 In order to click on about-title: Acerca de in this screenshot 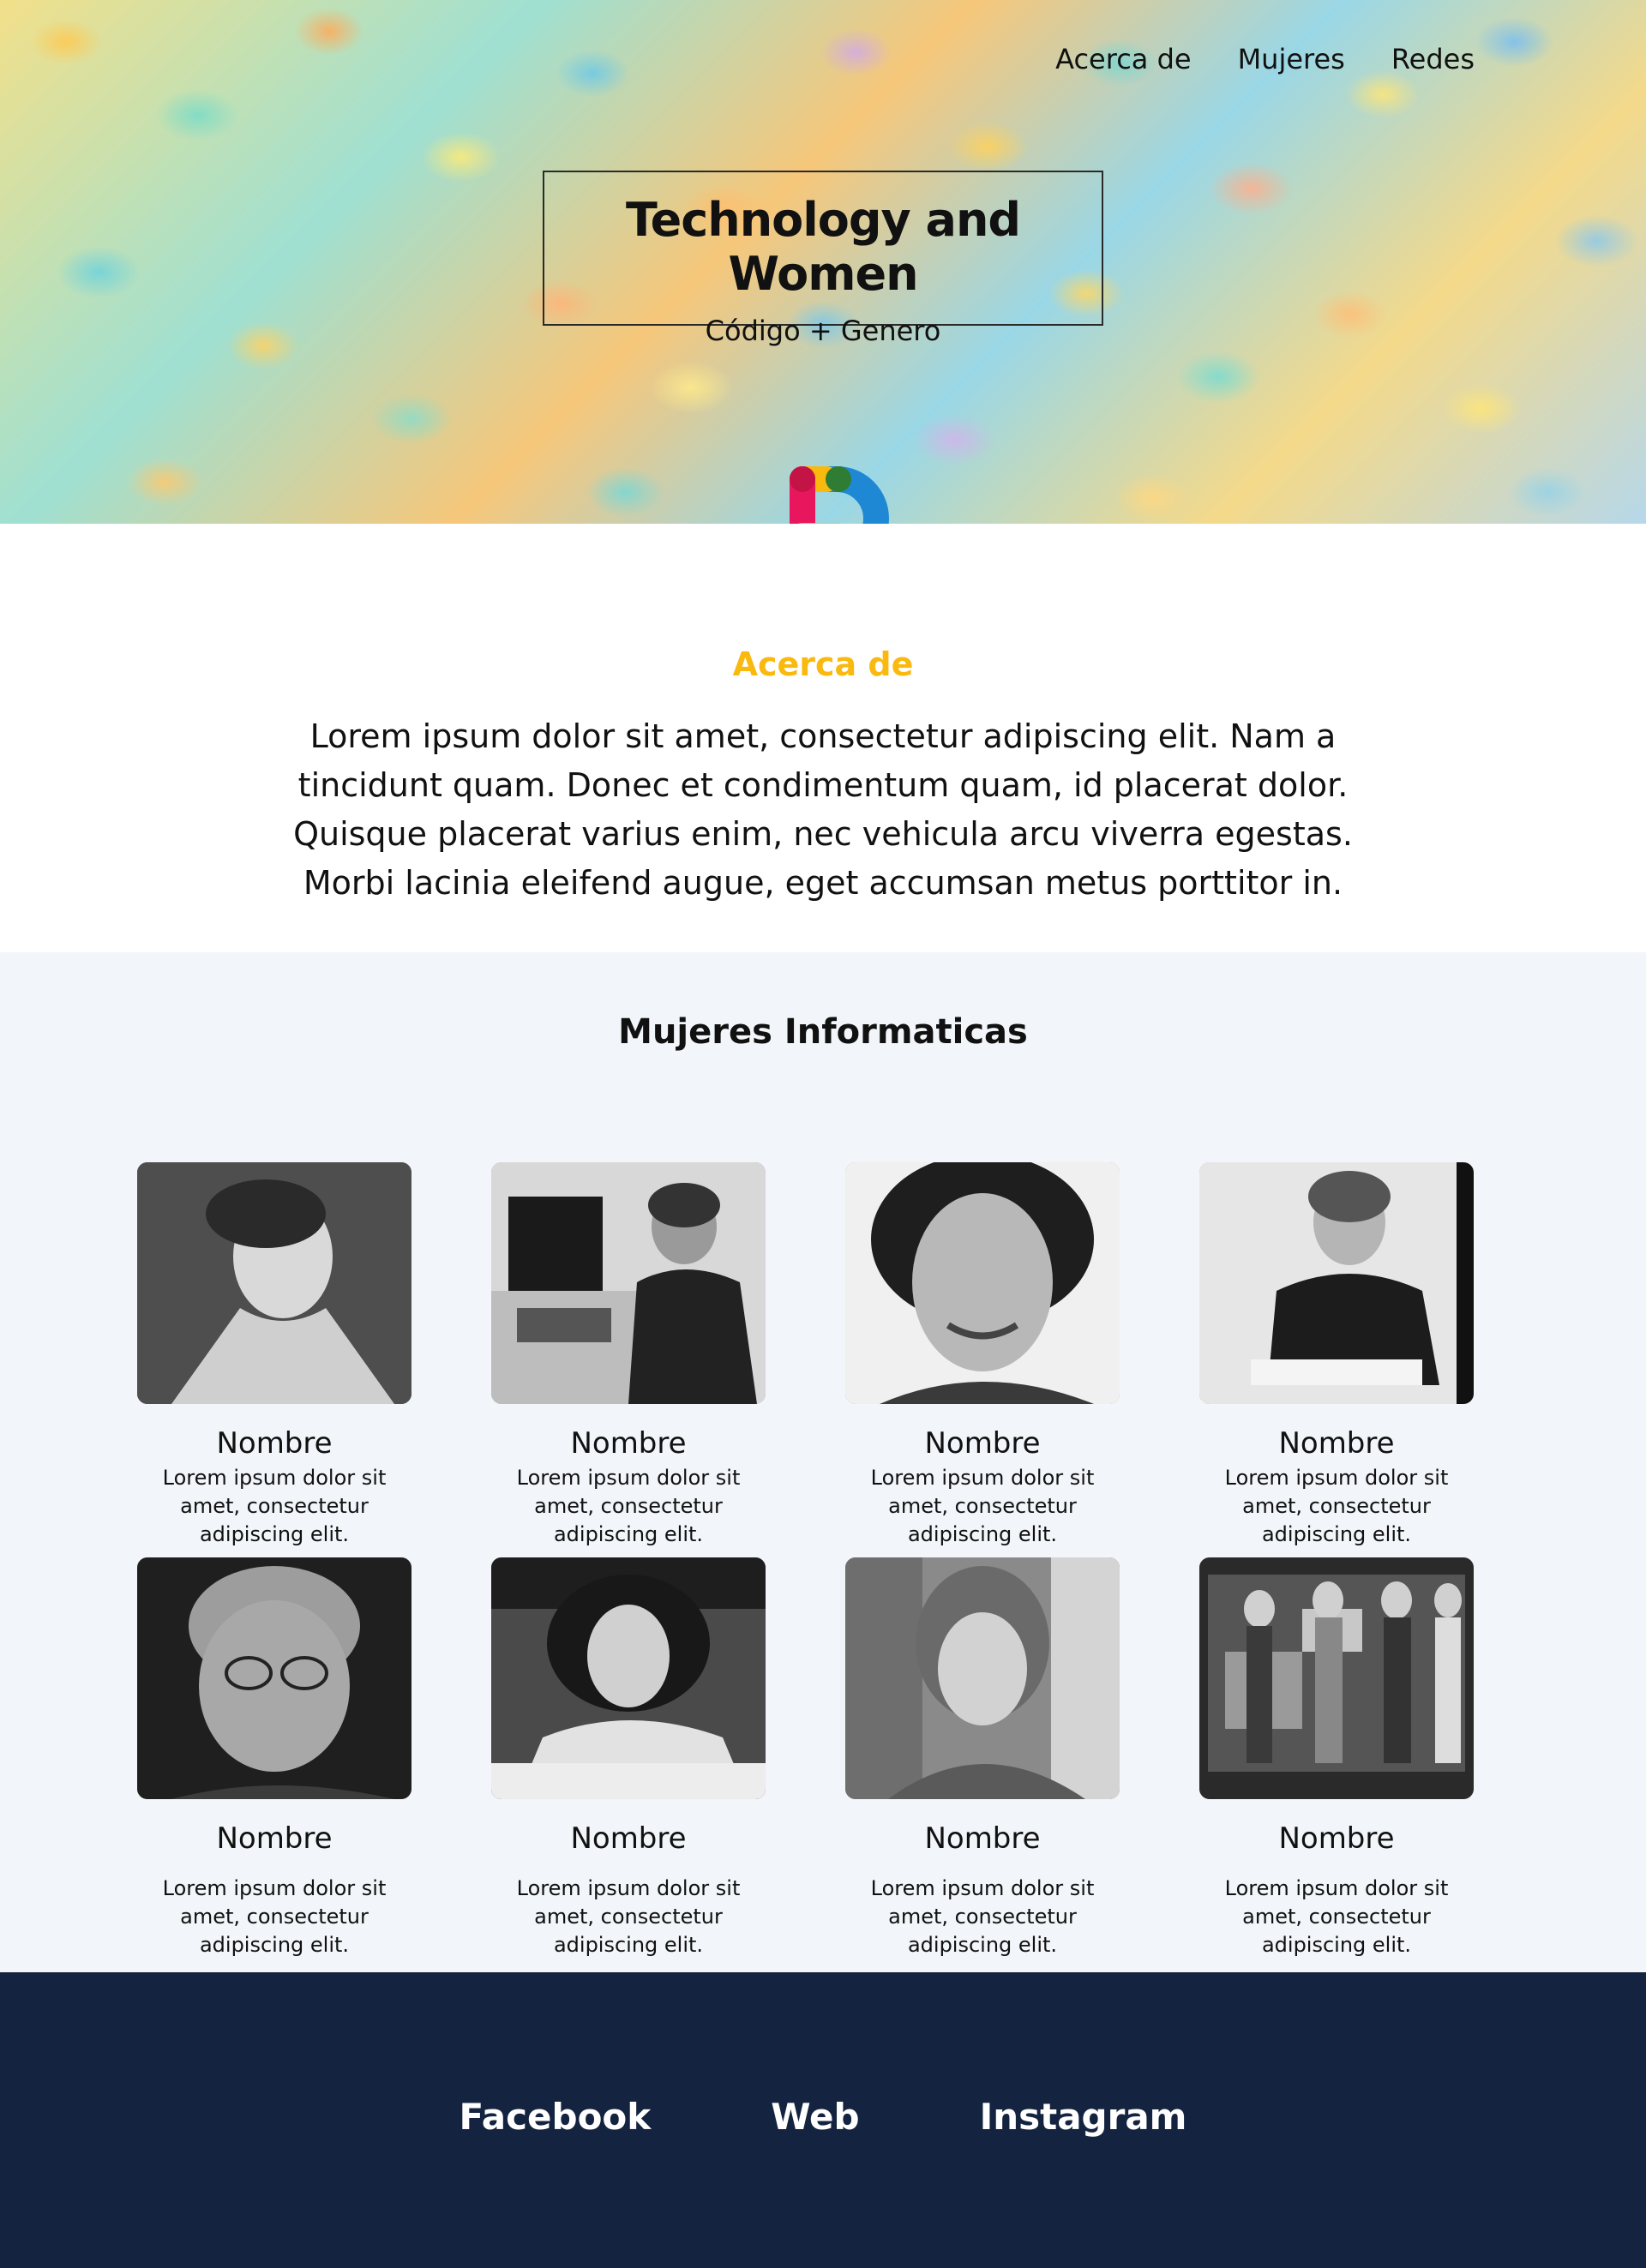, I will do `click(823, 664)`.